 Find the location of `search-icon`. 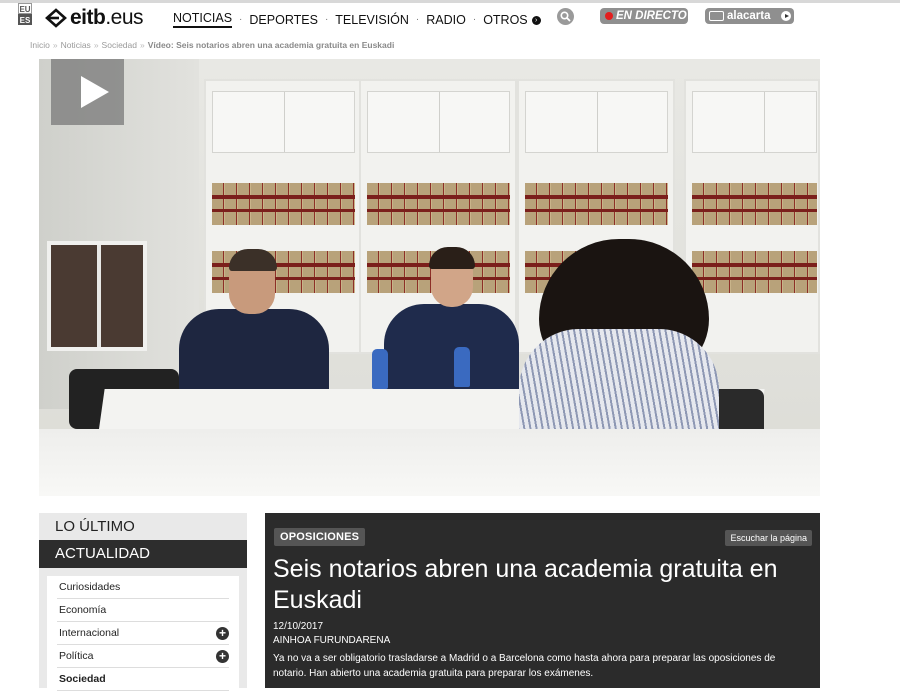

search-icon is located at coordinates (565, 16).